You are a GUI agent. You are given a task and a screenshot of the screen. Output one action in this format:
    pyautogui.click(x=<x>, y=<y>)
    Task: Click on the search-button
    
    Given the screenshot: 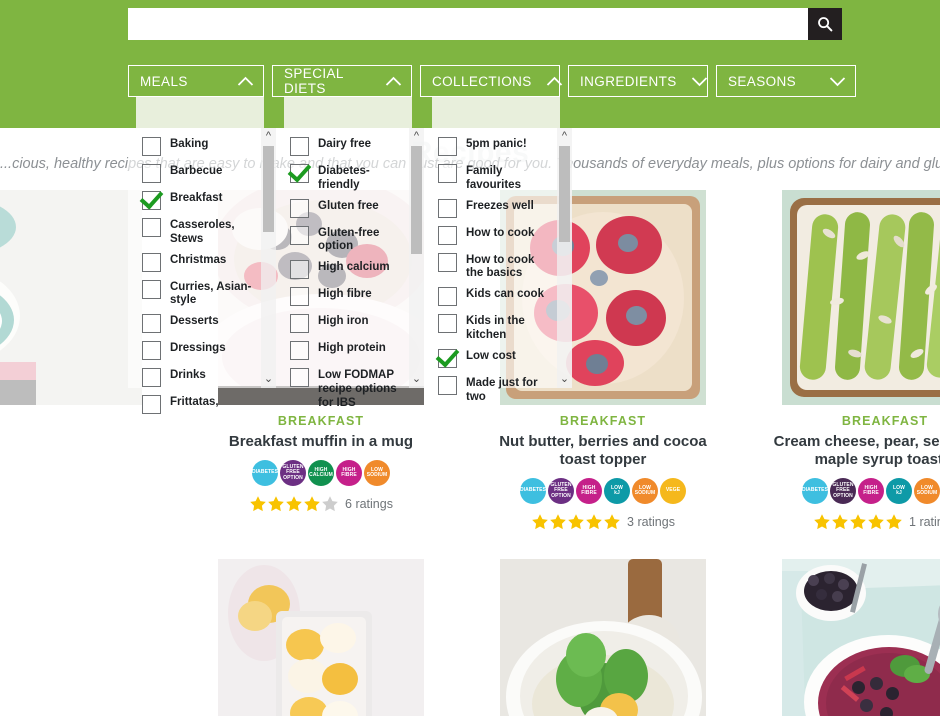 What is the action you would take?
    pyautogui.click(x=825, y=24)
    